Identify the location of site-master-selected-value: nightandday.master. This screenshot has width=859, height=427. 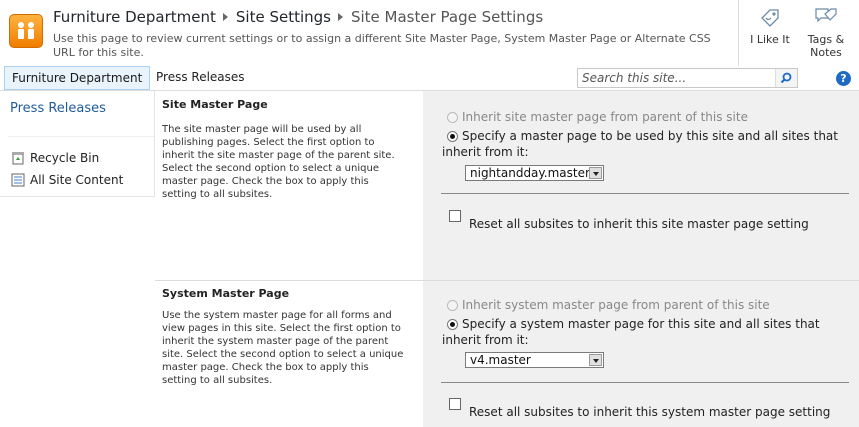
(530, 173).